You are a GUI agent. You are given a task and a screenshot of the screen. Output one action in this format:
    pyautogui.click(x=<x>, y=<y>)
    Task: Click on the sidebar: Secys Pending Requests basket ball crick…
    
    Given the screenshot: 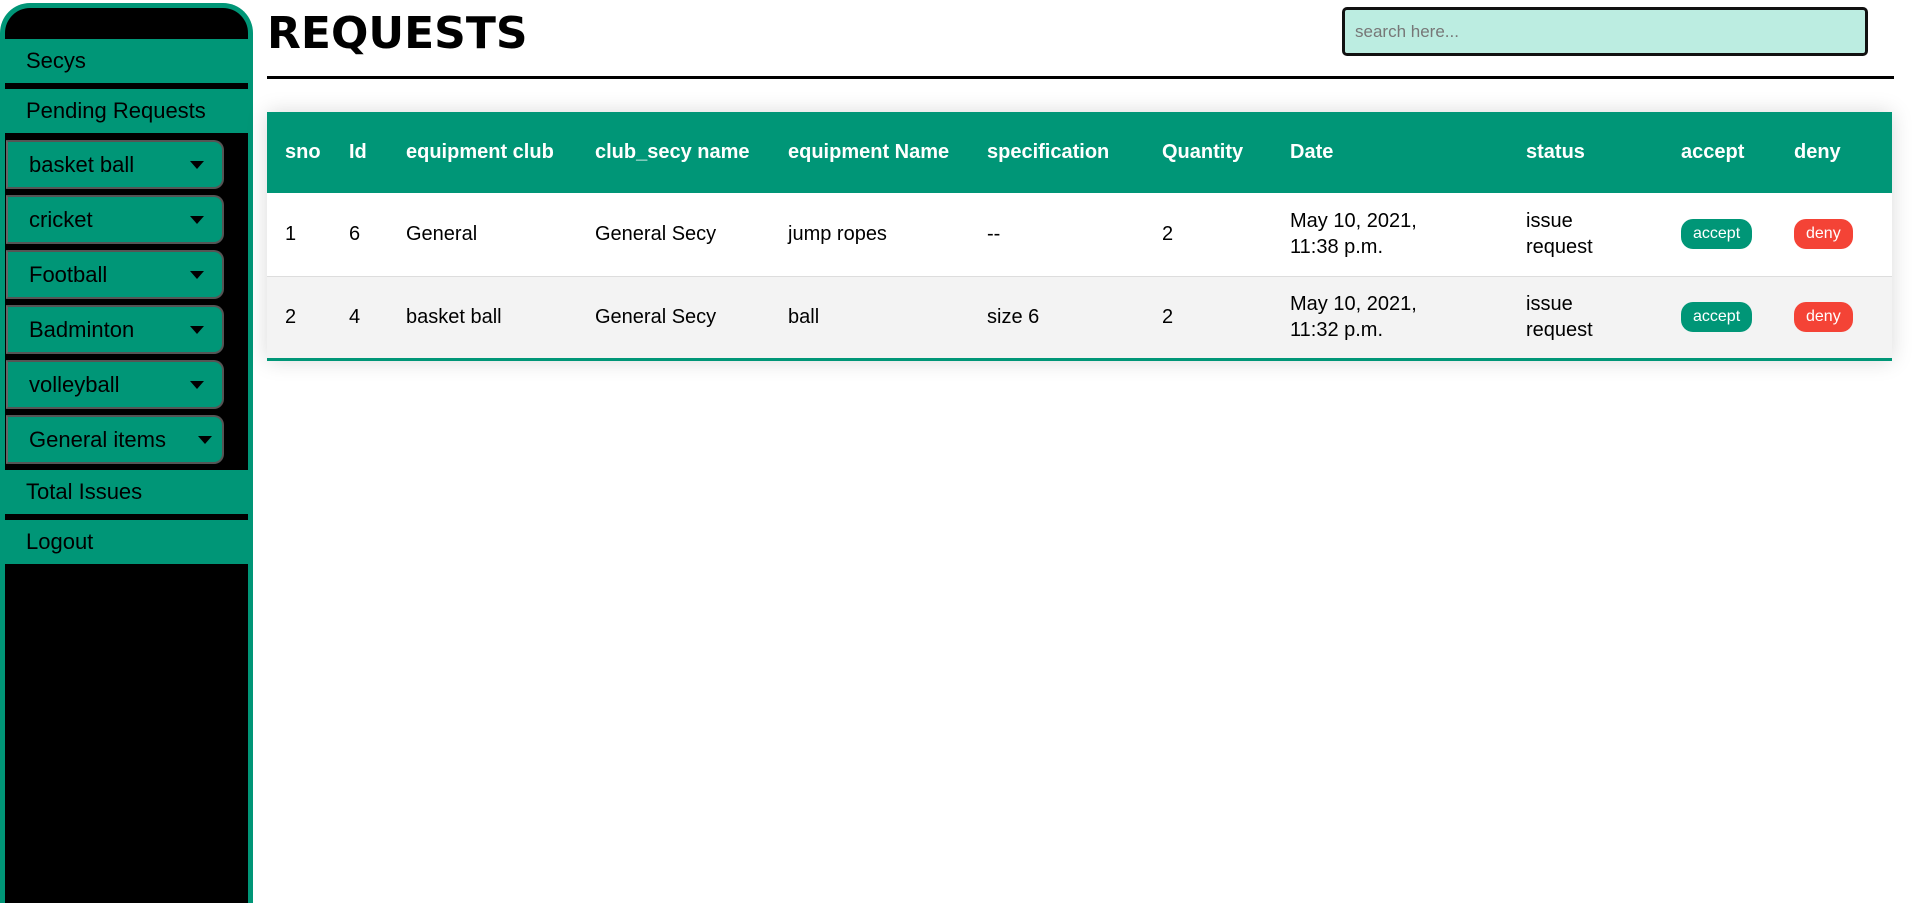 What is the action you would take?
    pyautogui.click(x=126, y=453)
    